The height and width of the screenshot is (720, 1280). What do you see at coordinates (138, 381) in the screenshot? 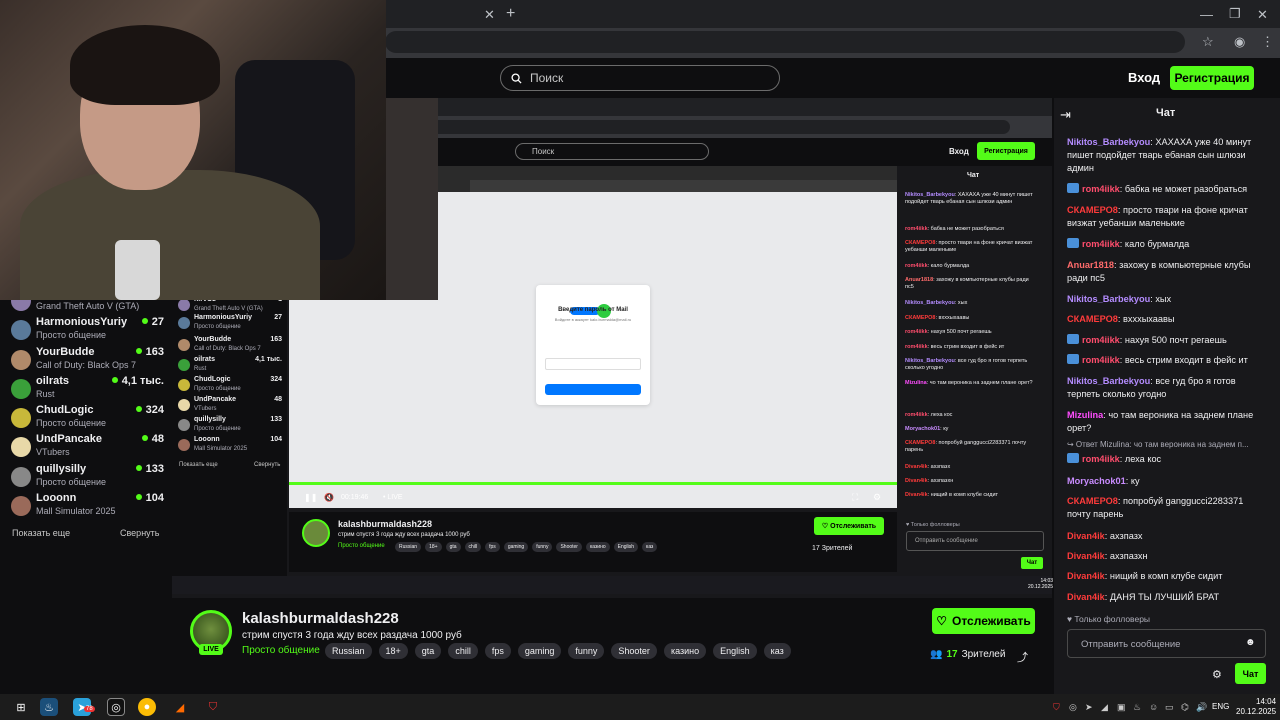
I see `viewer-count: 4,1 тыс.` at bounding box center [138, 381].